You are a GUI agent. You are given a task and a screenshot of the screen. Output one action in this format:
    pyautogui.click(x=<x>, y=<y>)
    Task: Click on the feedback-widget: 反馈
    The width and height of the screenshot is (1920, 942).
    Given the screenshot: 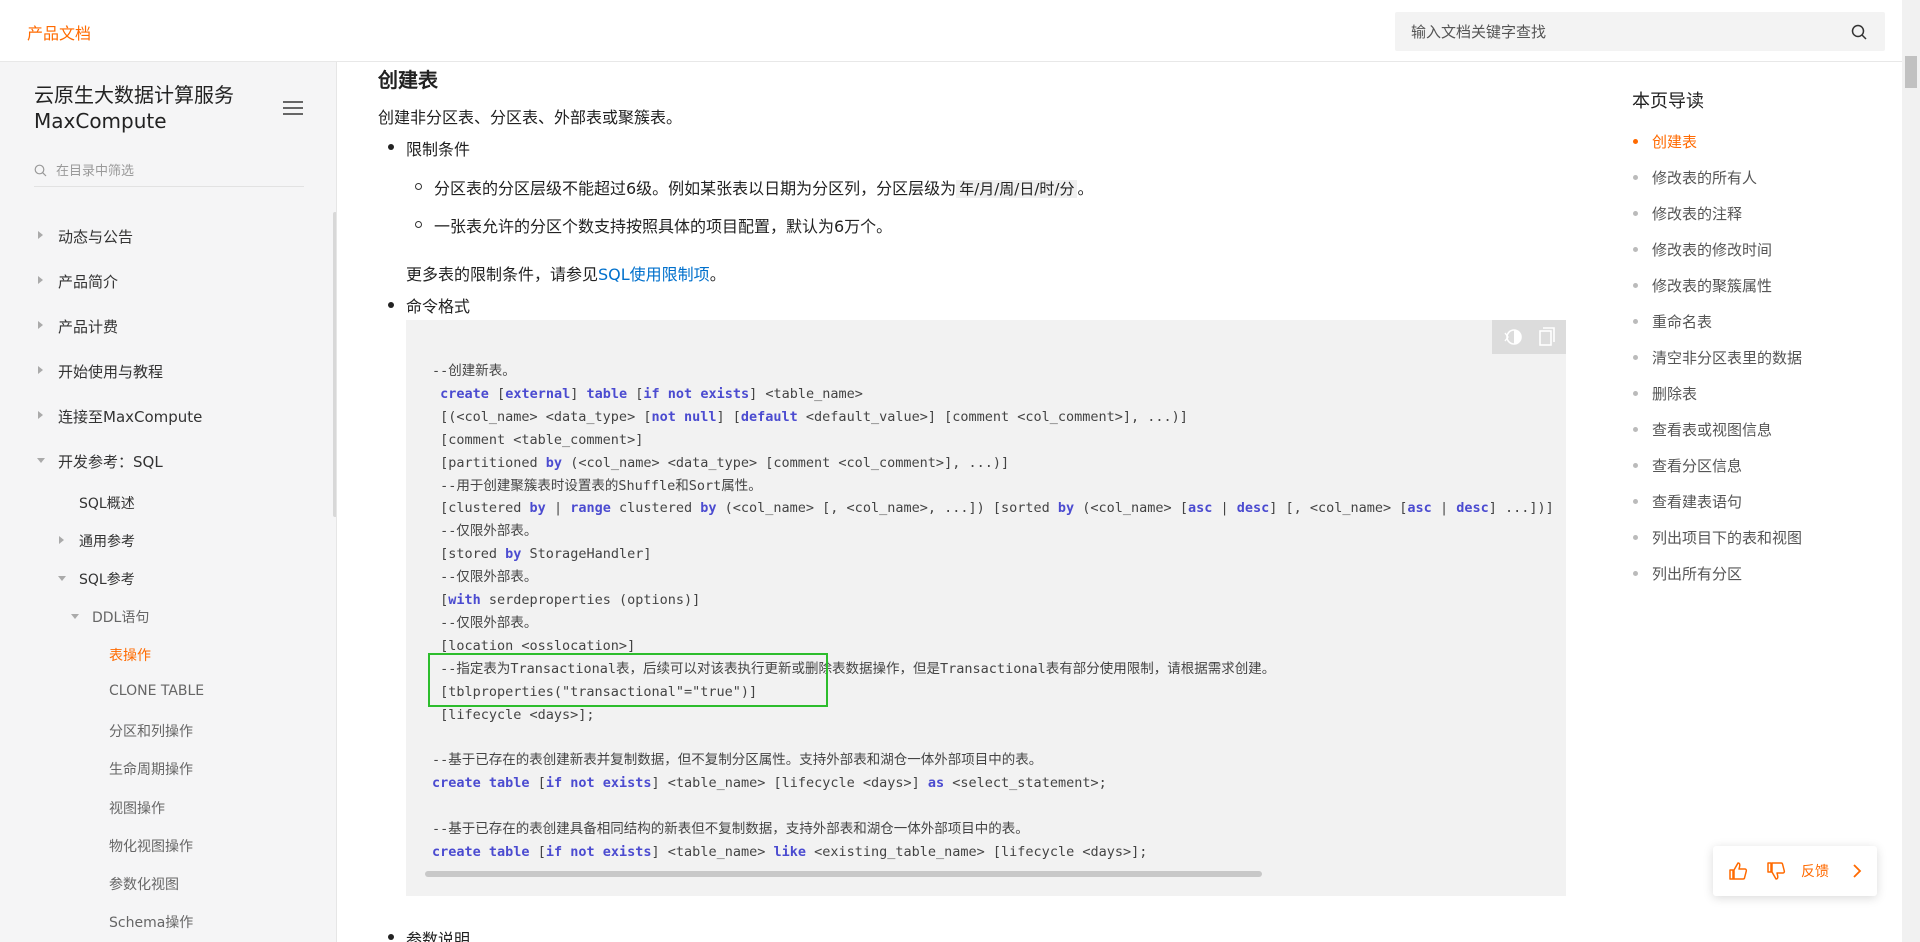 What is the action you would take?
    pyautogui.click(x=1795, y=871)
    